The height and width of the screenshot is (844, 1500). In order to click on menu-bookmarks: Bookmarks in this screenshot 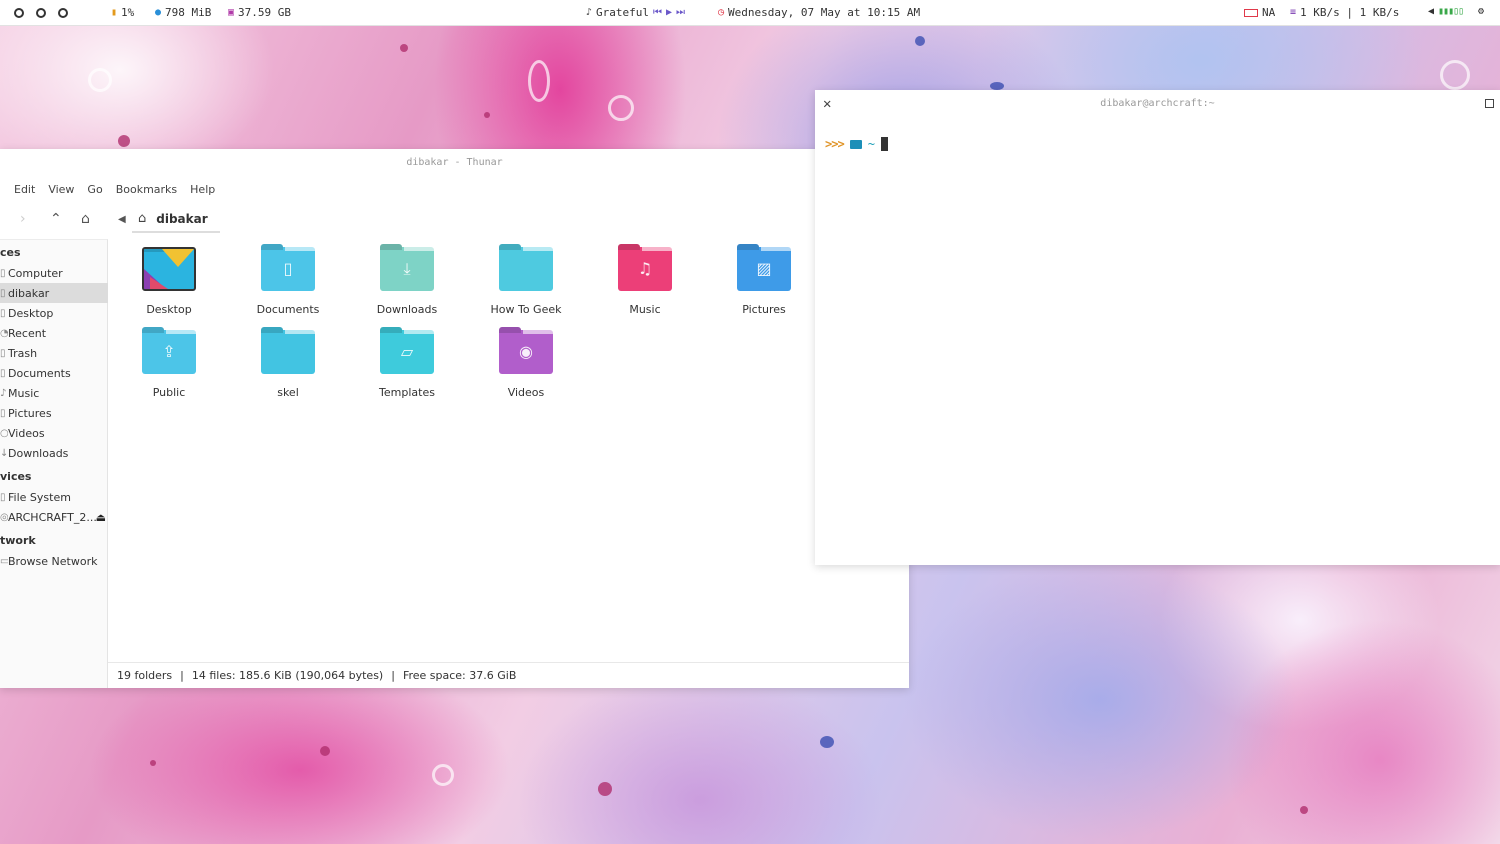, I will do `click(146, 189)`.